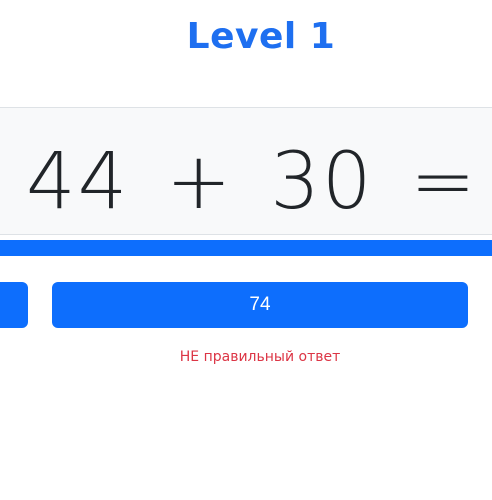  I want to click on feedback-message: НЕ правильный ответ, so click(260, 357).